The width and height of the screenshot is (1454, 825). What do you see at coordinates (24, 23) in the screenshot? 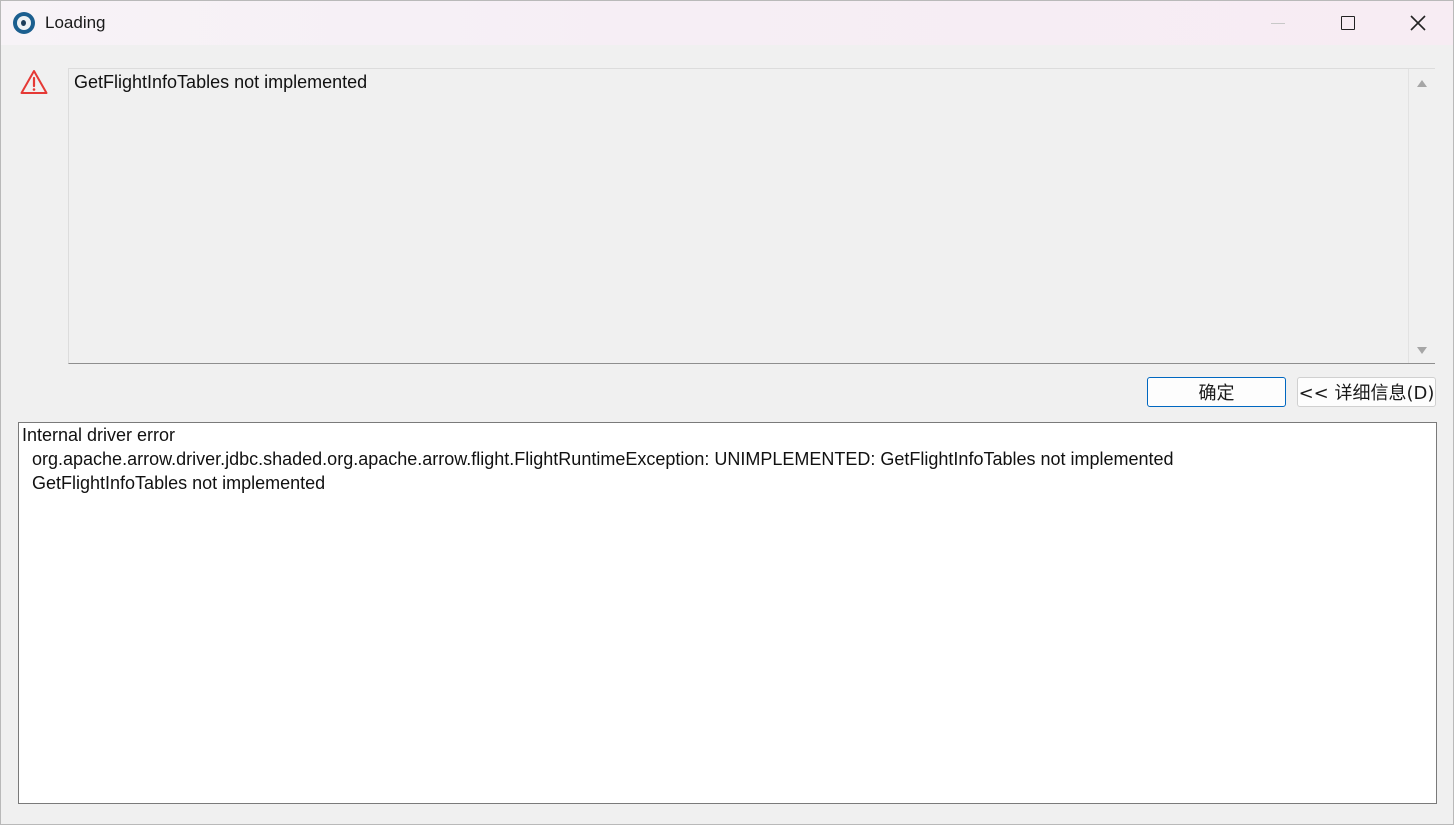
I see `app-icon` at bounding box center [24, 23].